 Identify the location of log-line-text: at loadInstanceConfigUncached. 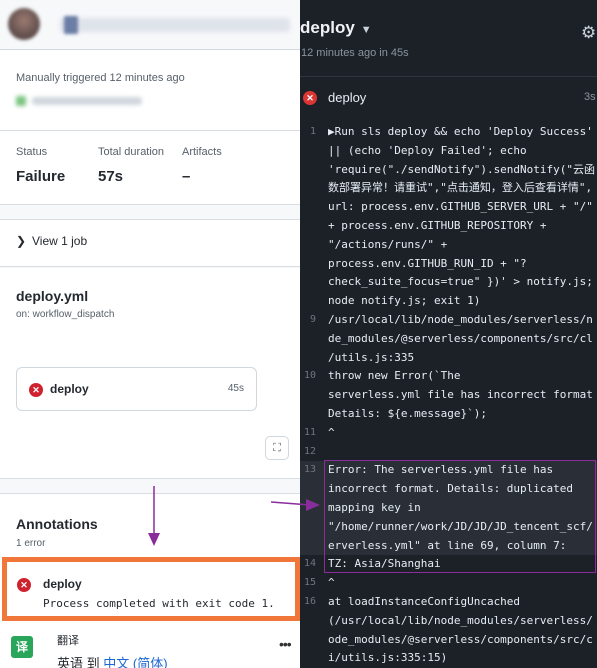
(424, 601).